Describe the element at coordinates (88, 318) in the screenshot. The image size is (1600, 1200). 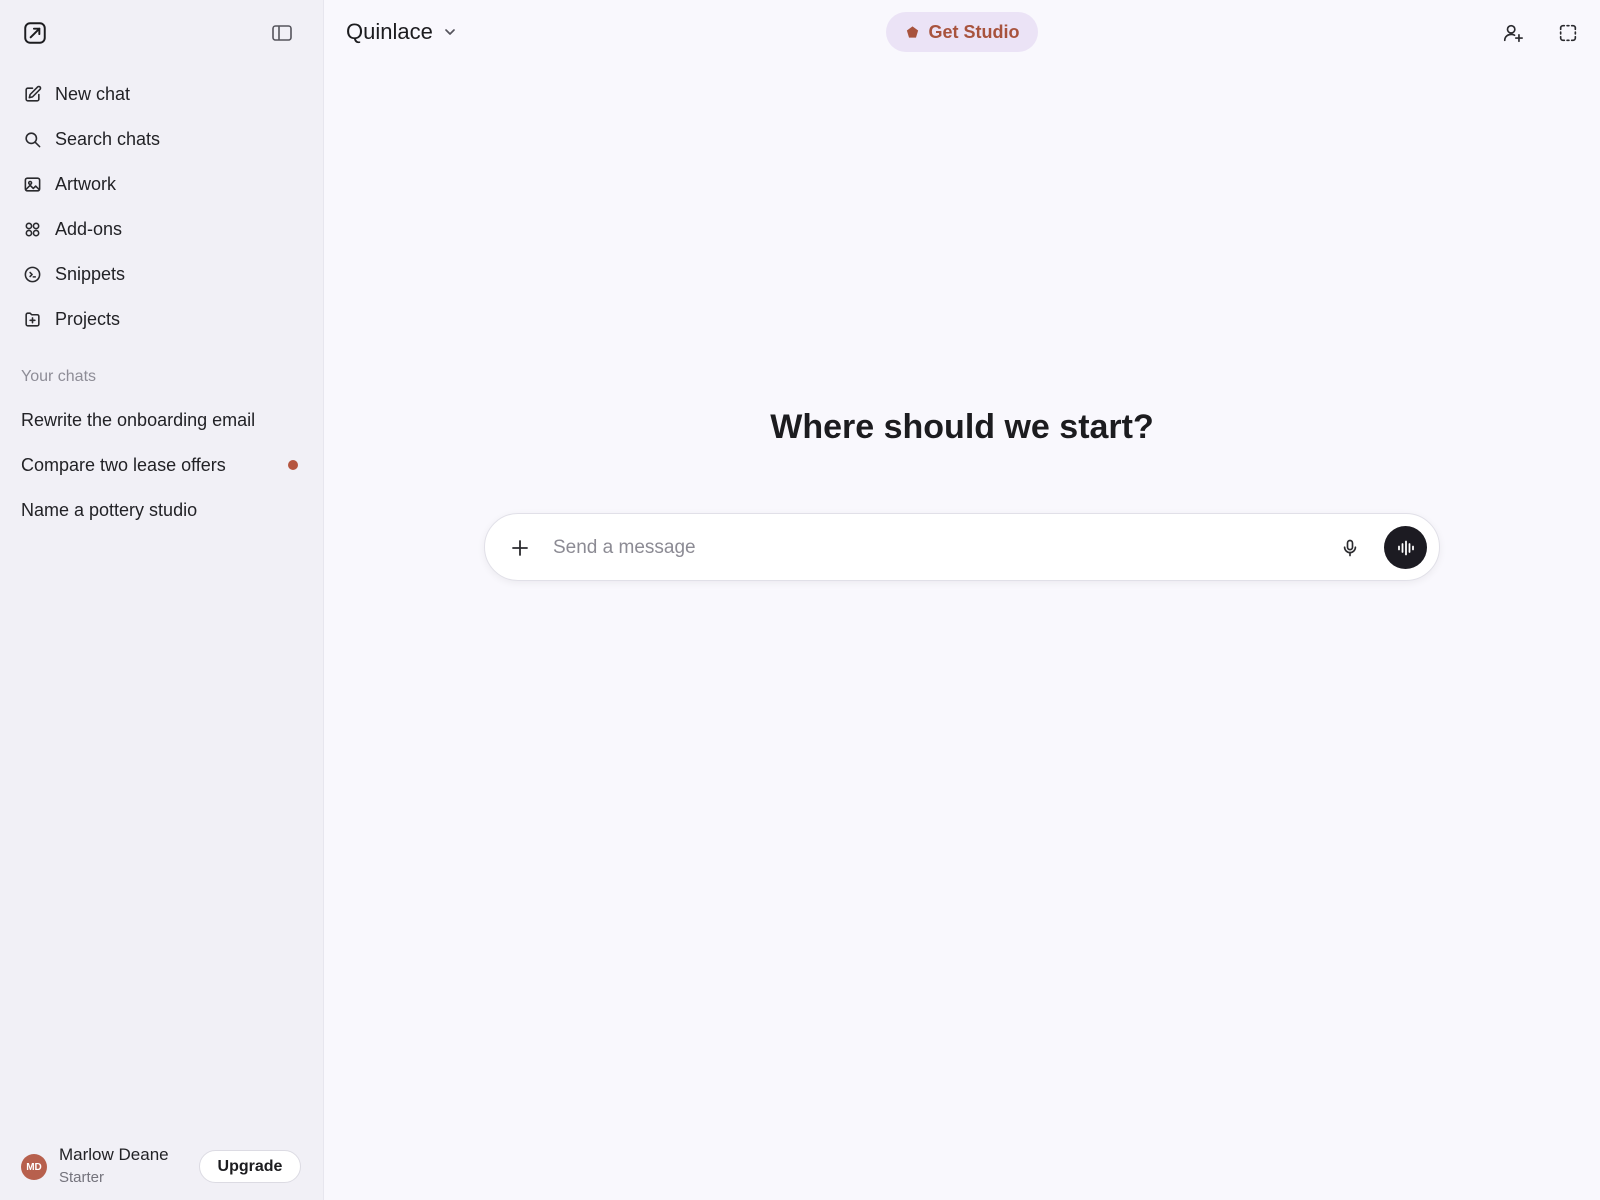
I see `sidebar-item-label: Projects` at that location.